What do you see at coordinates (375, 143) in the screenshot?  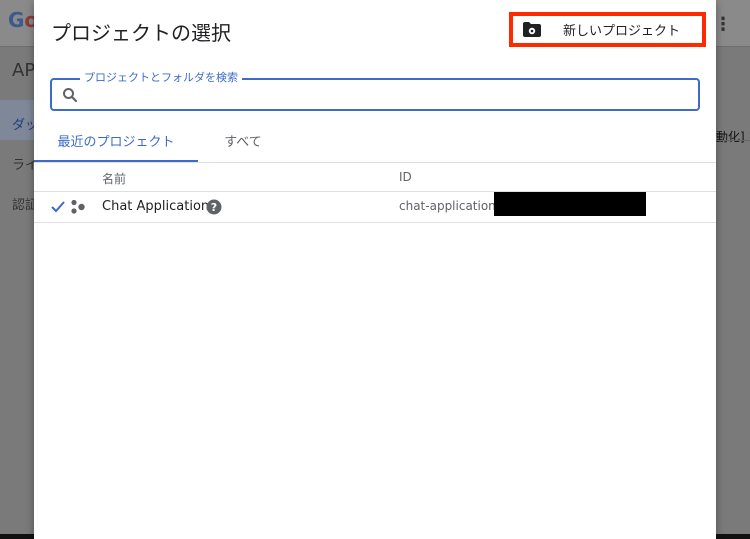 I see `tab-bar: 最近のプロジェクト すべて` at bounding box center [375, 143].